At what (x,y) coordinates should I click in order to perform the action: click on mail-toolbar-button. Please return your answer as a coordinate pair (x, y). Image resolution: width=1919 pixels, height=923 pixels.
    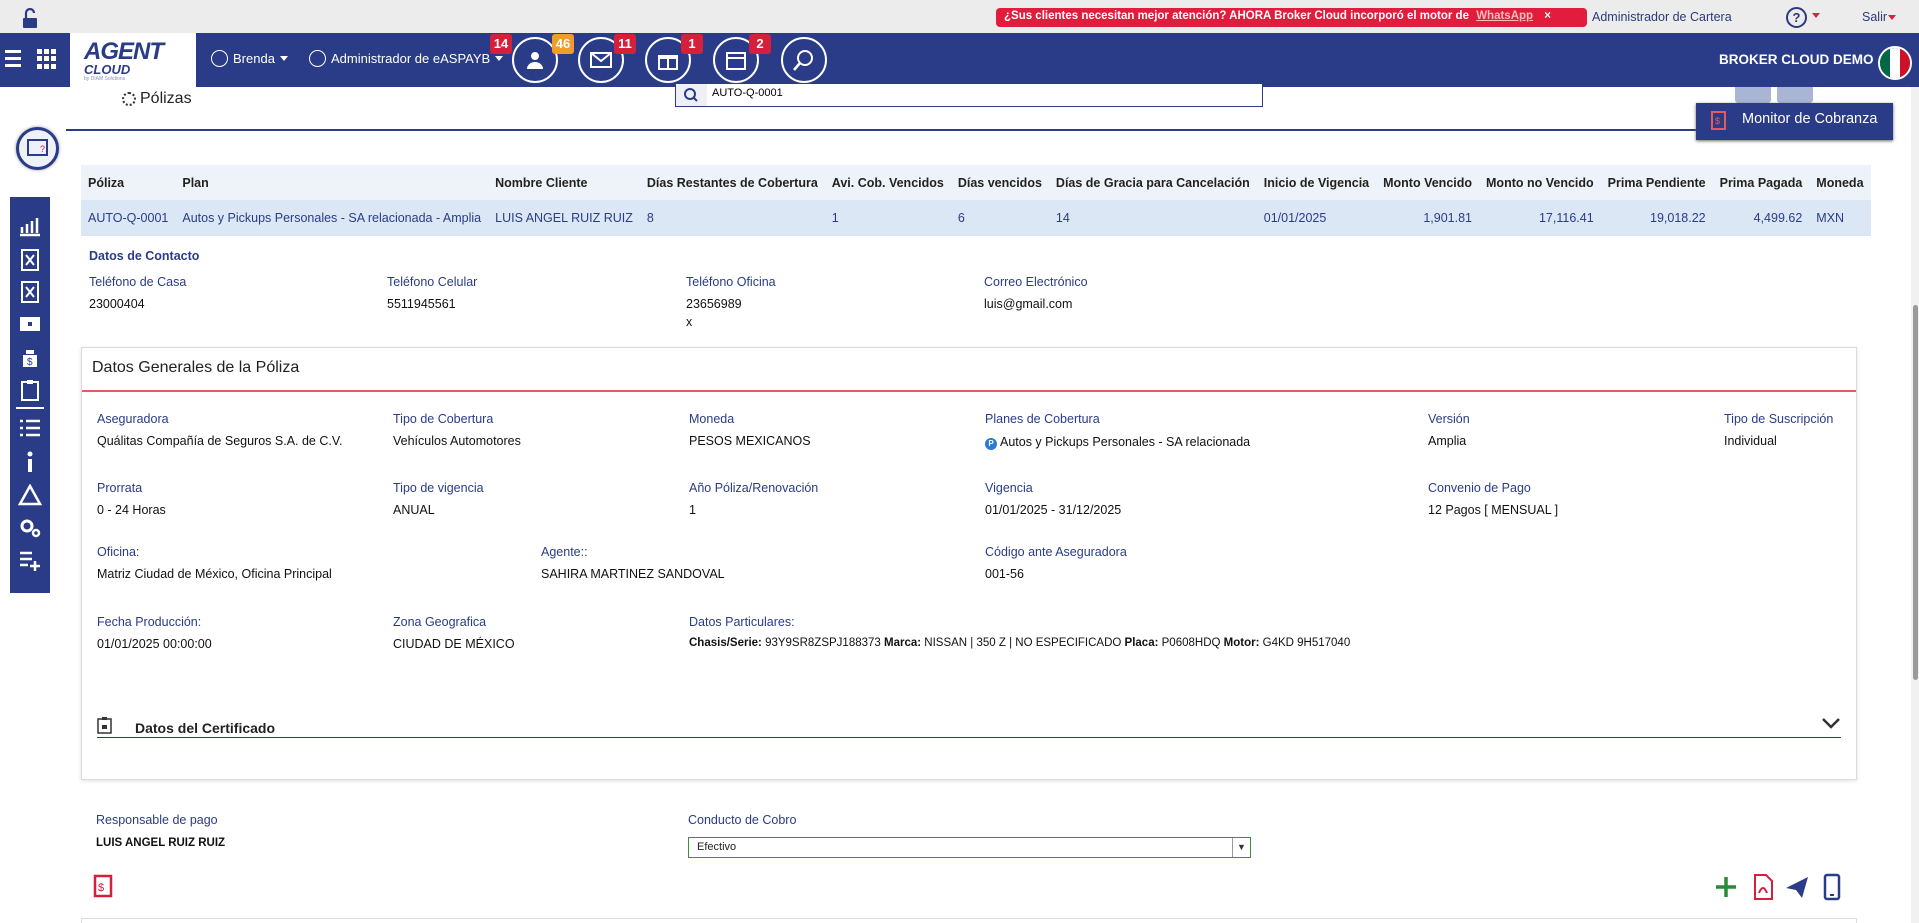
    Looking at the image, I should click on (1753, 95).